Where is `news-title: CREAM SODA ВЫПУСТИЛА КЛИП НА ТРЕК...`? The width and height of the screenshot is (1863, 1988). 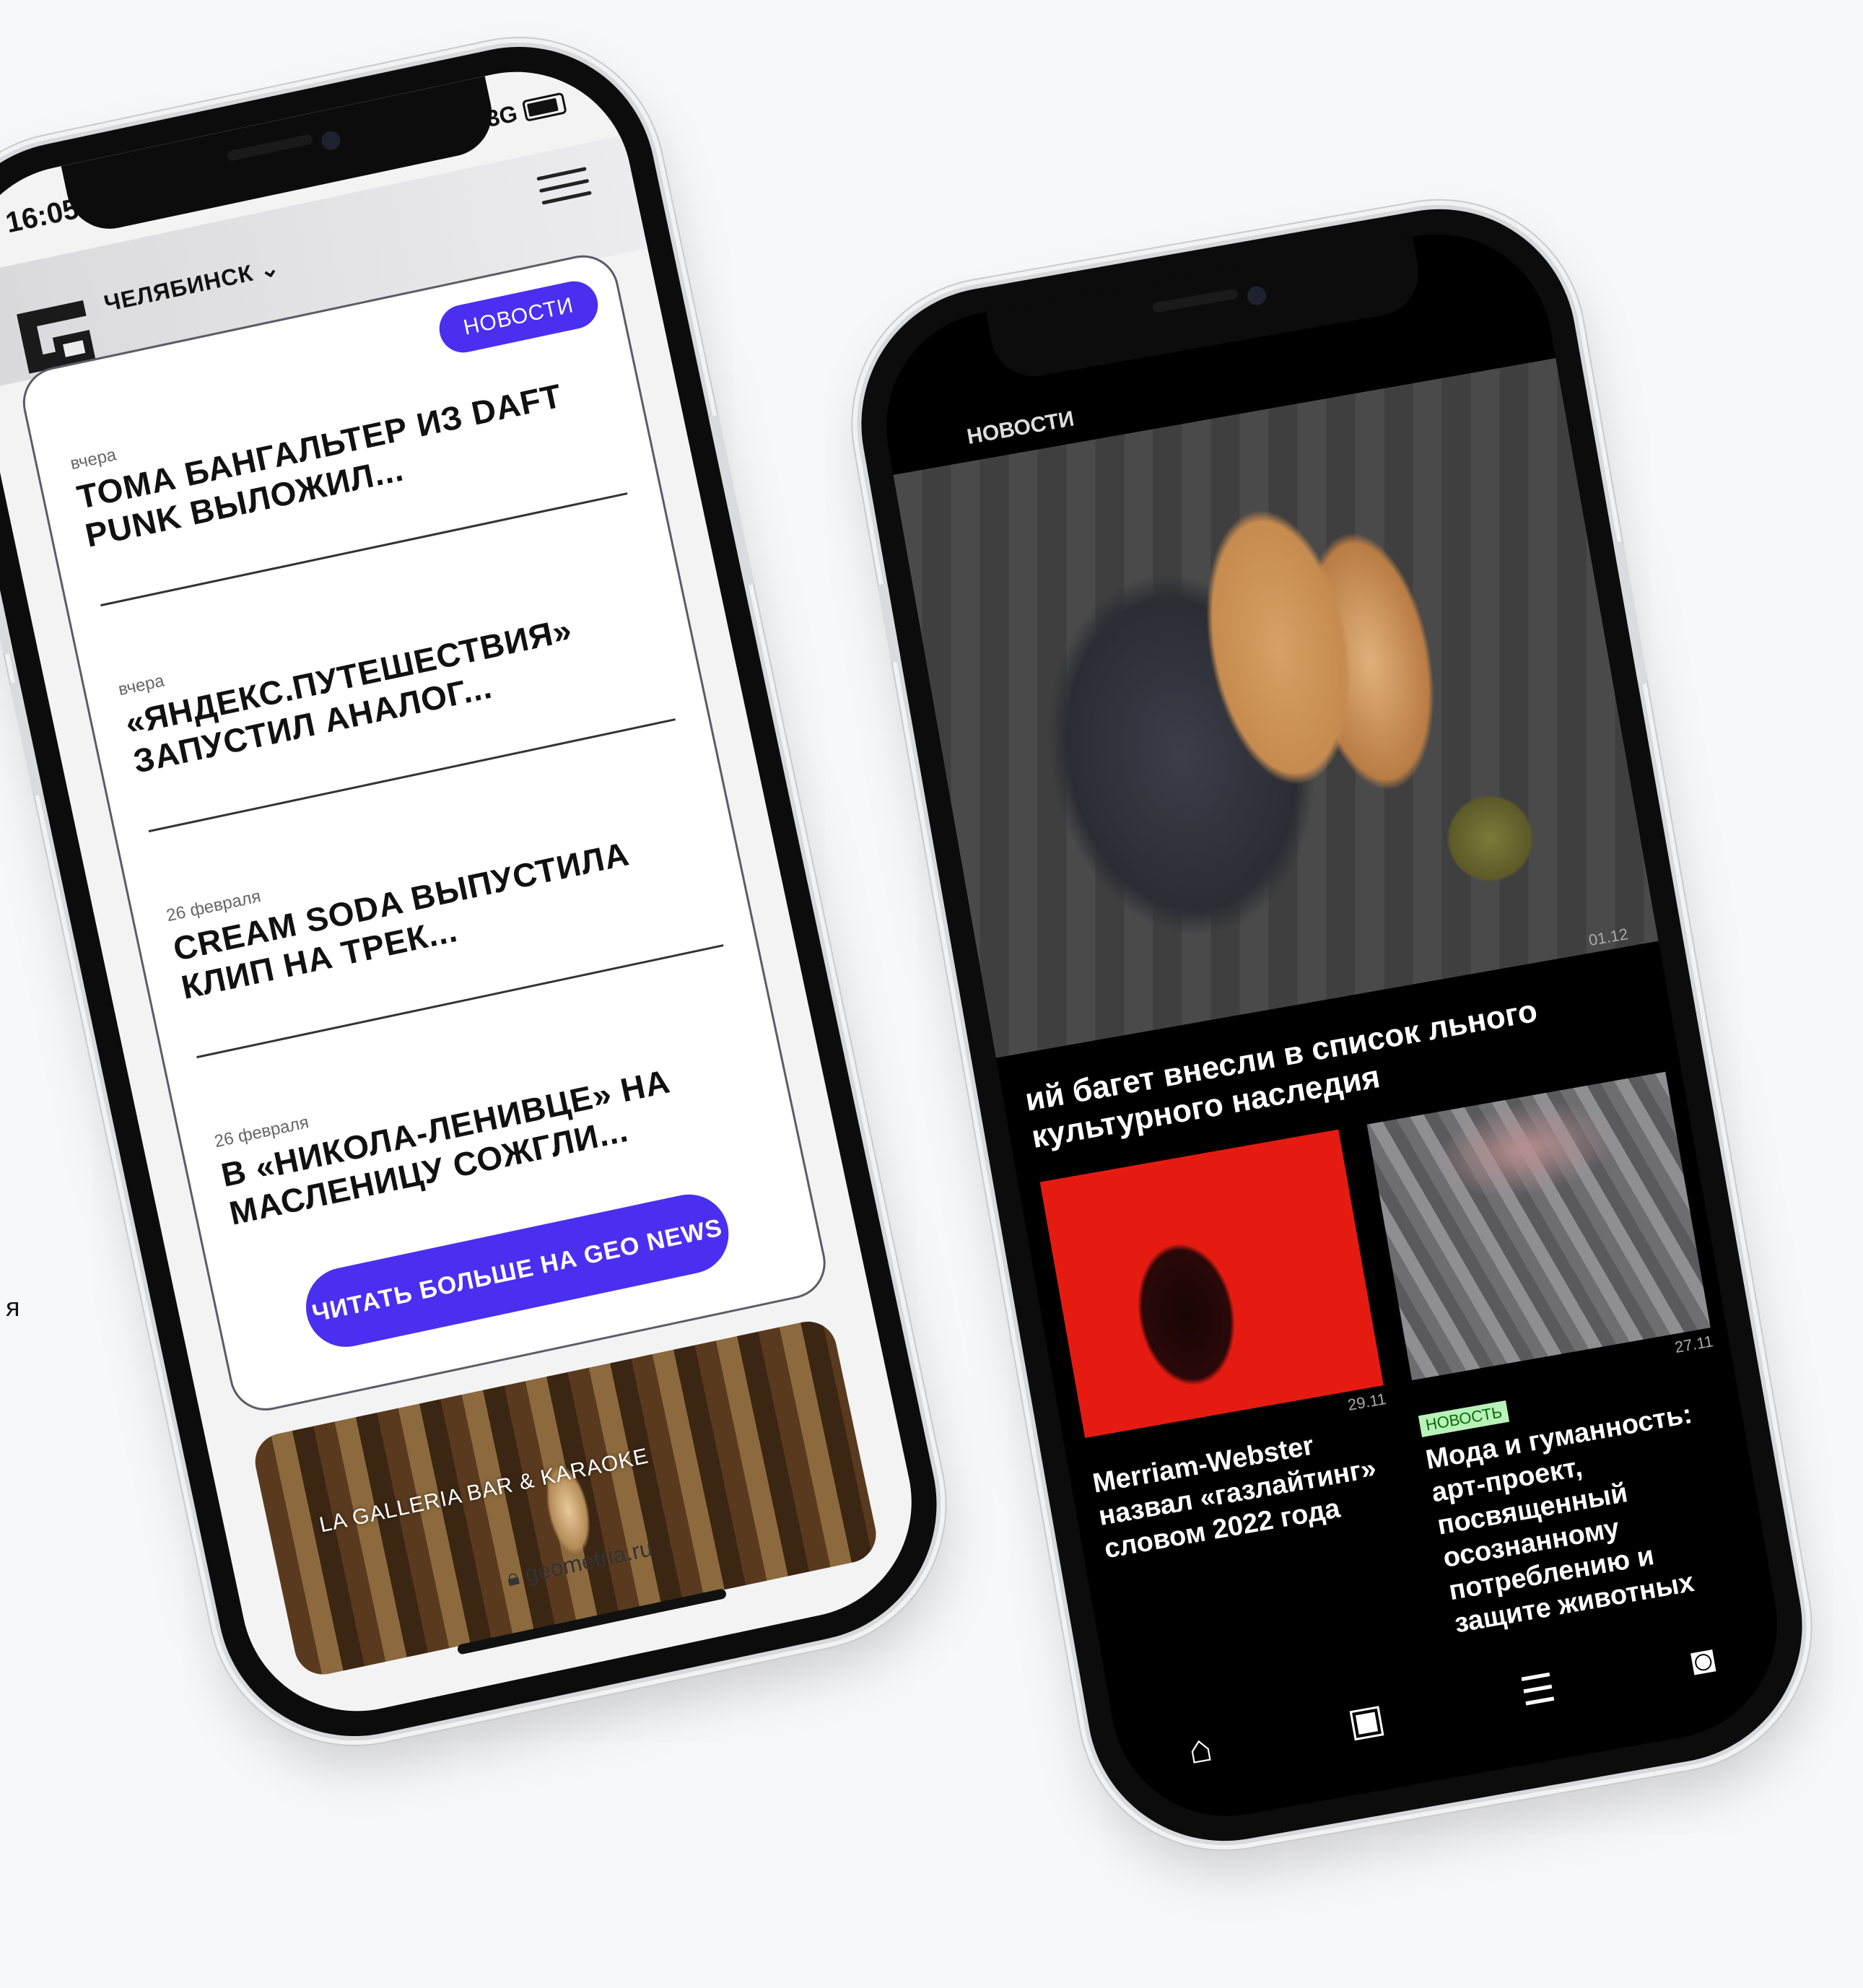 news-title: CREAM SODA ВЫПУСТИЛА КЛИП НА ТРЕК... is located at coordinates (401, 920).